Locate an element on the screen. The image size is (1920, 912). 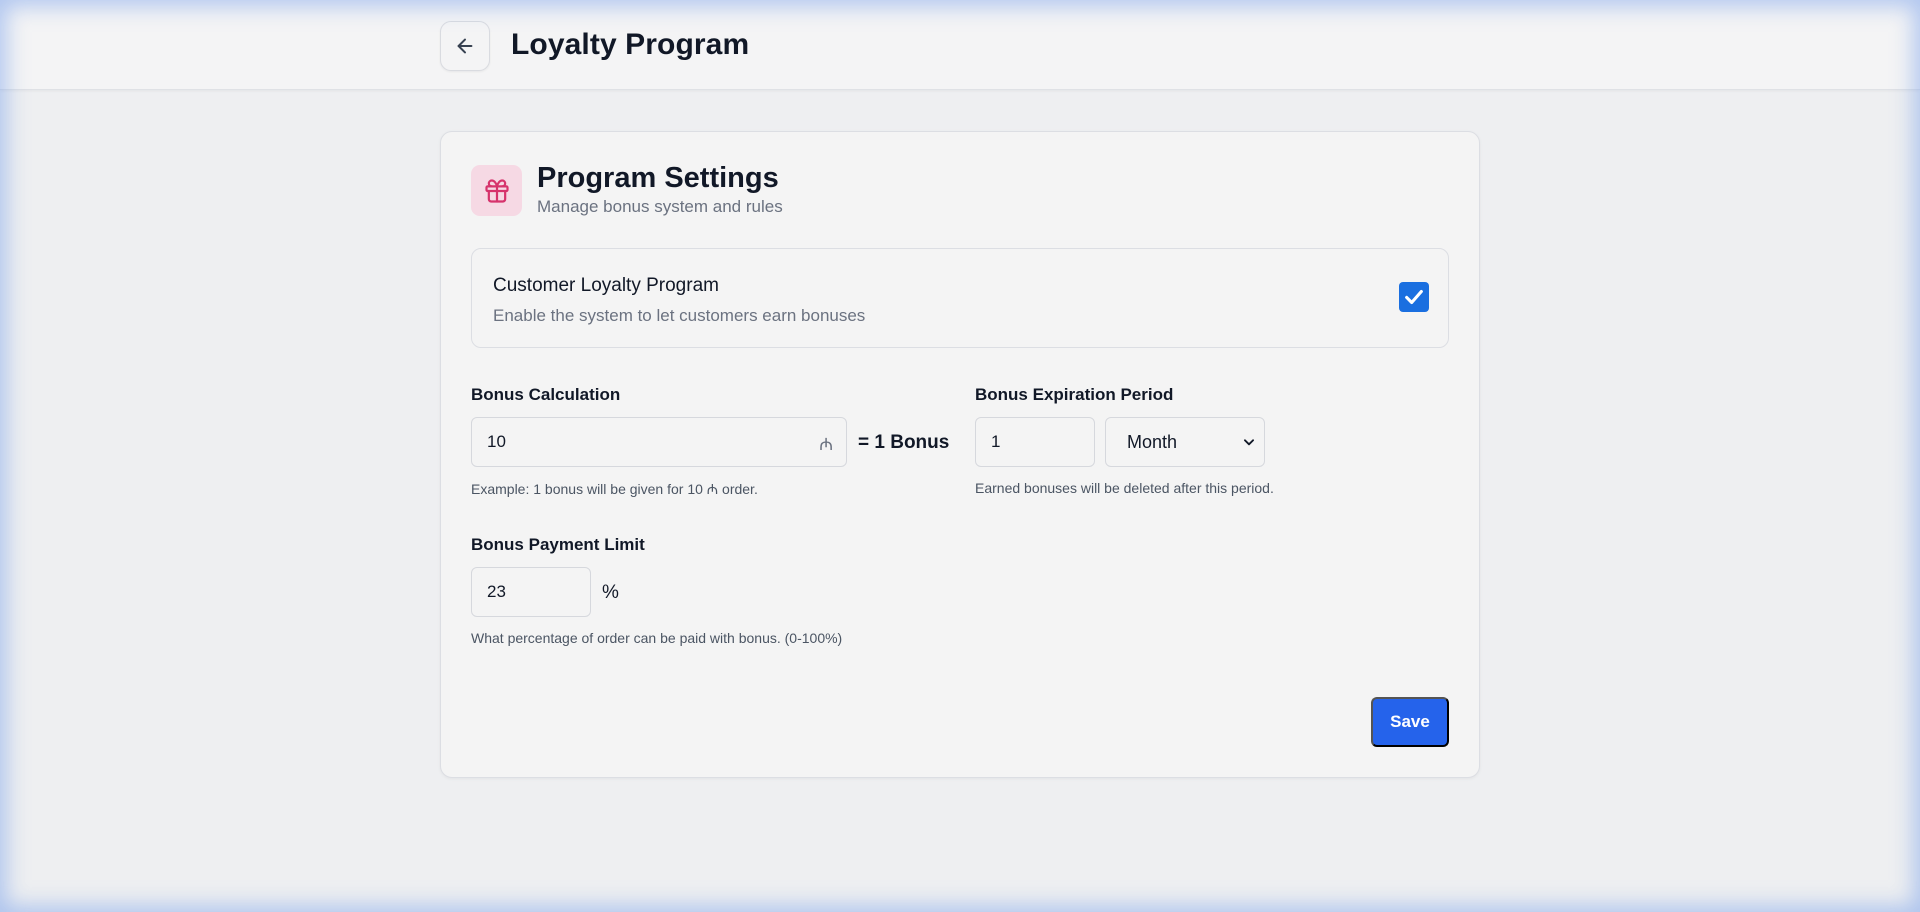
checkmark-icon is located at coordinates (1414, 297).